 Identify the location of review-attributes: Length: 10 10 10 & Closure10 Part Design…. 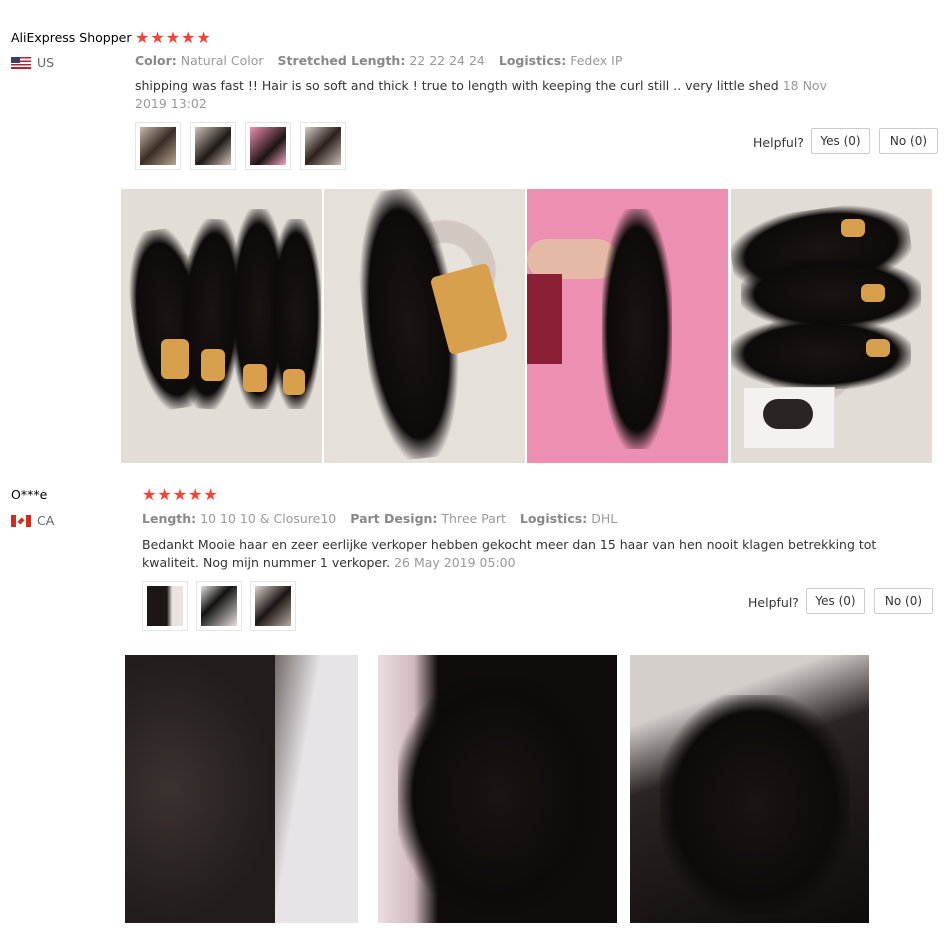
(384, 518).